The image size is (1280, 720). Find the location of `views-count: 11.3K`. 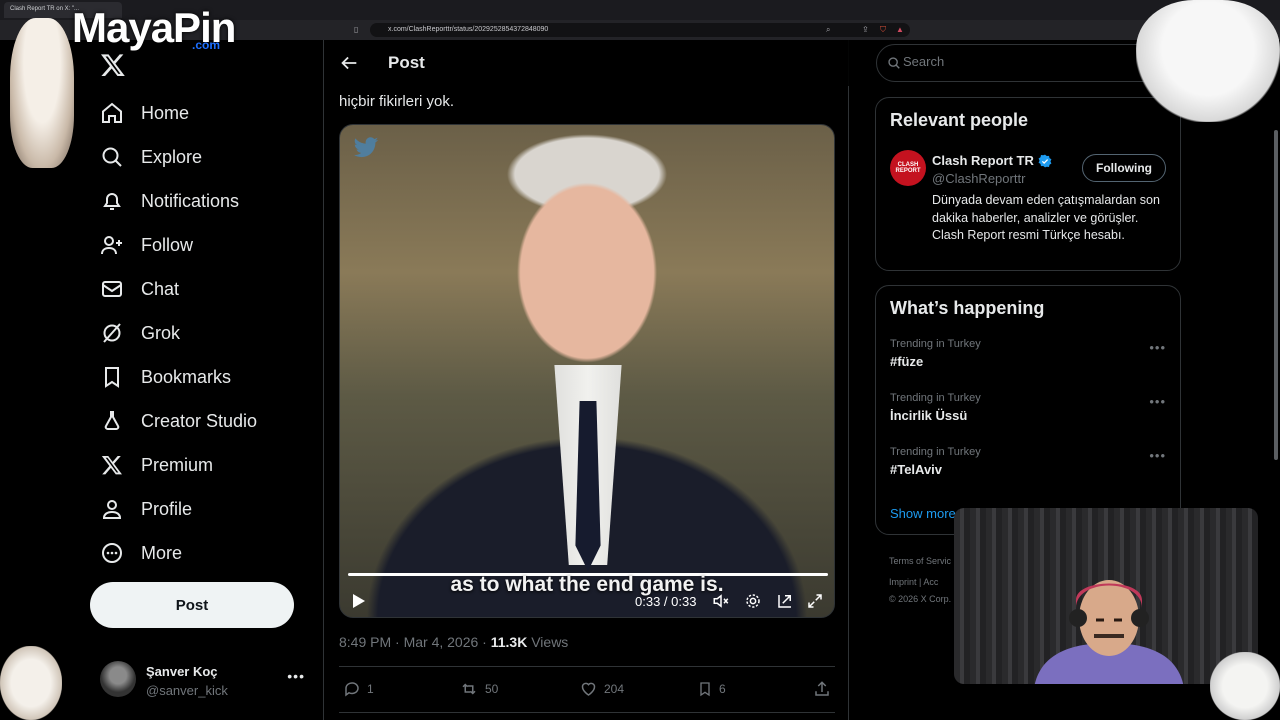

views-count: 11.3K is located at coordinates (509, 642).